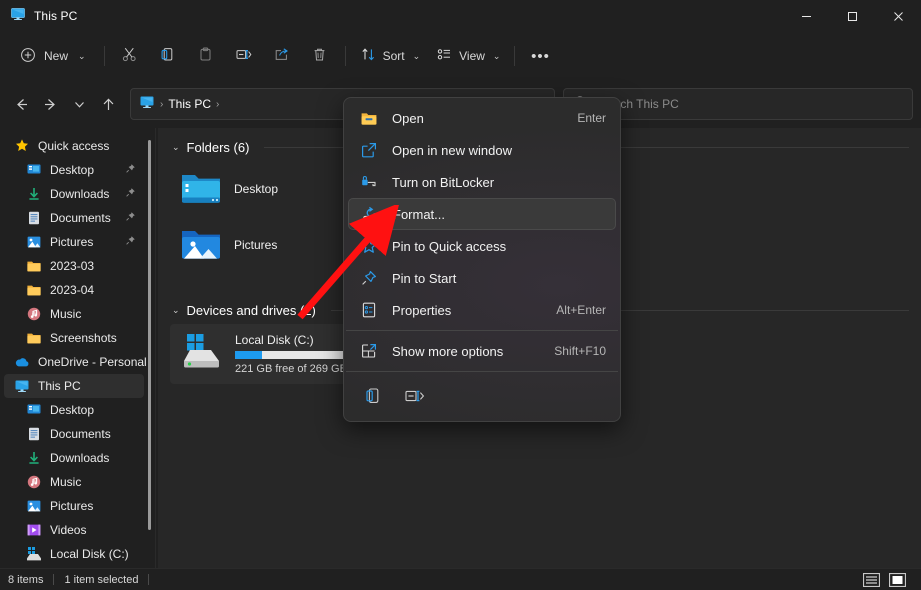 This screenshot has height=590, width=921. What do you see at coordinates (369, 182) in the screenshot?
I see `bitlocker-lock-icon` at bounding box center [369, 182].